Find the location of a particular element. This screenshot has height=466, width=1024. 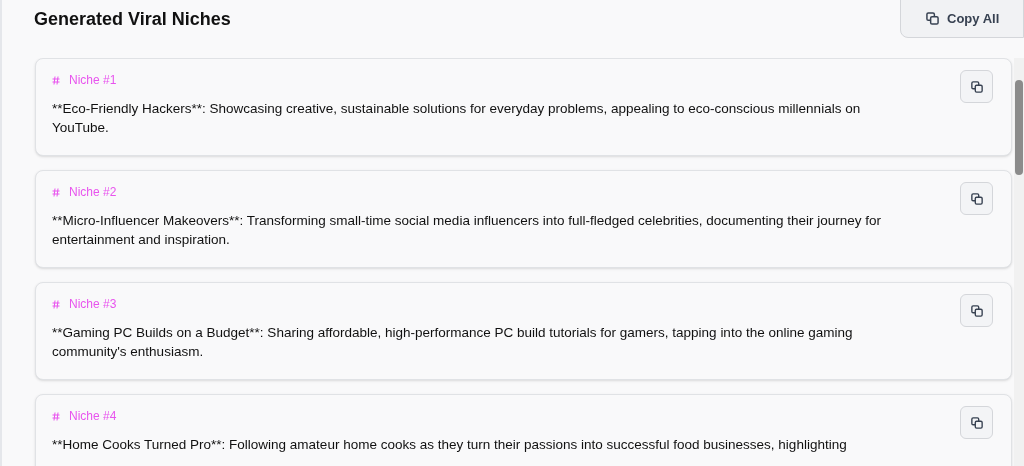

niche-label: Niche #4 is located at coordinates (93, 416).